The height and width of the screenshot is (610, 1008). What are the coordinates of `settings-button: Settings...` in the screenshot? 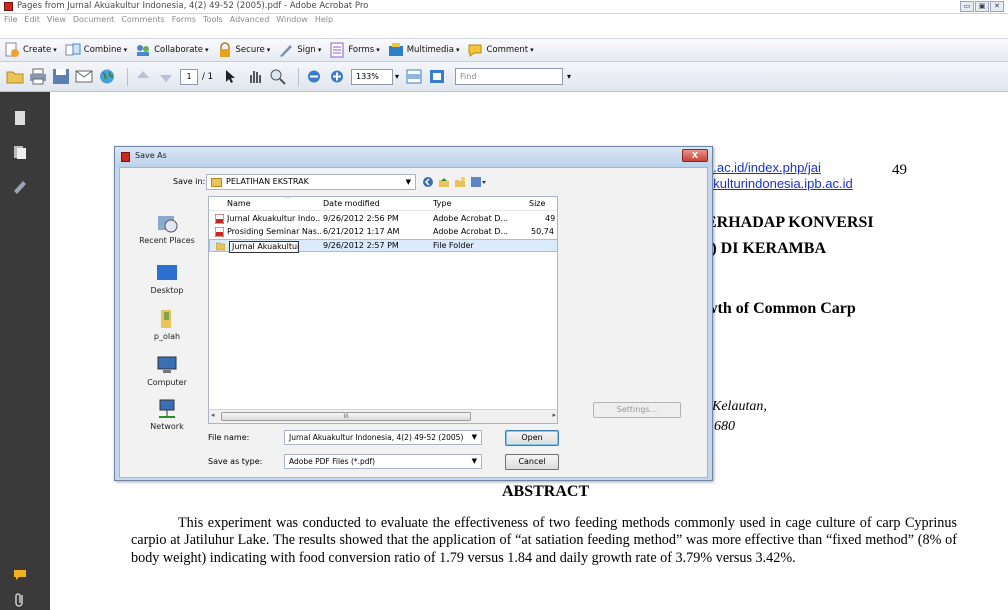 It's located at (637, 410).